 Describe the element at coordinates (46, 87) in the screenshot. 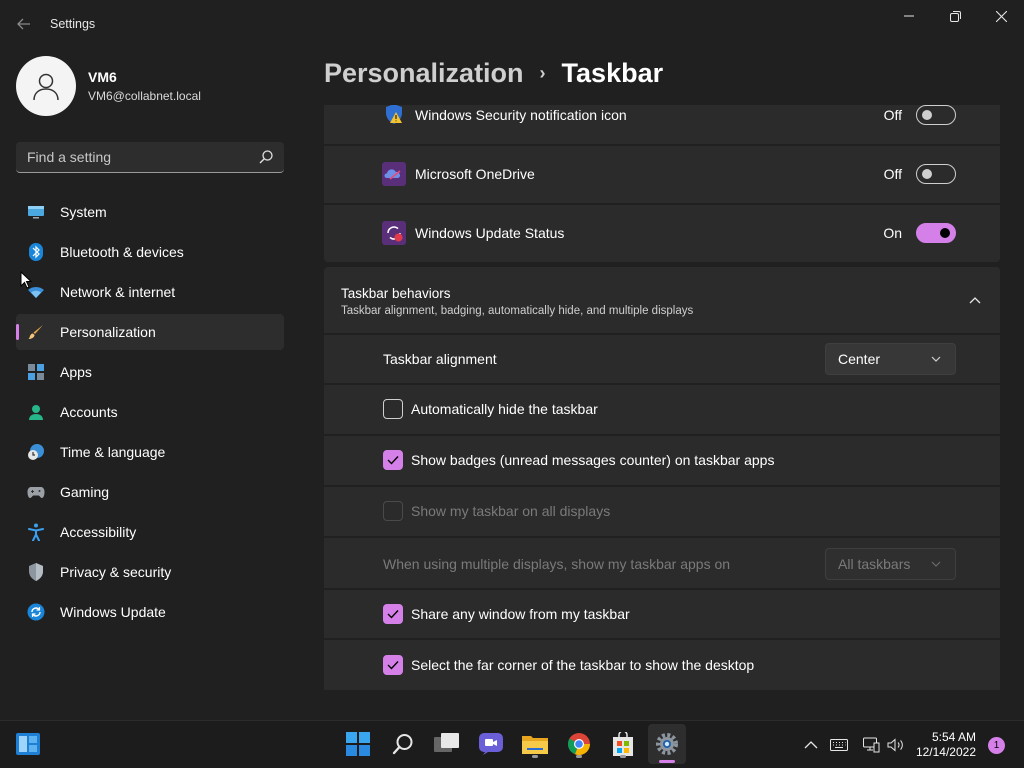

I see `person-silhouette-icon` at that location.